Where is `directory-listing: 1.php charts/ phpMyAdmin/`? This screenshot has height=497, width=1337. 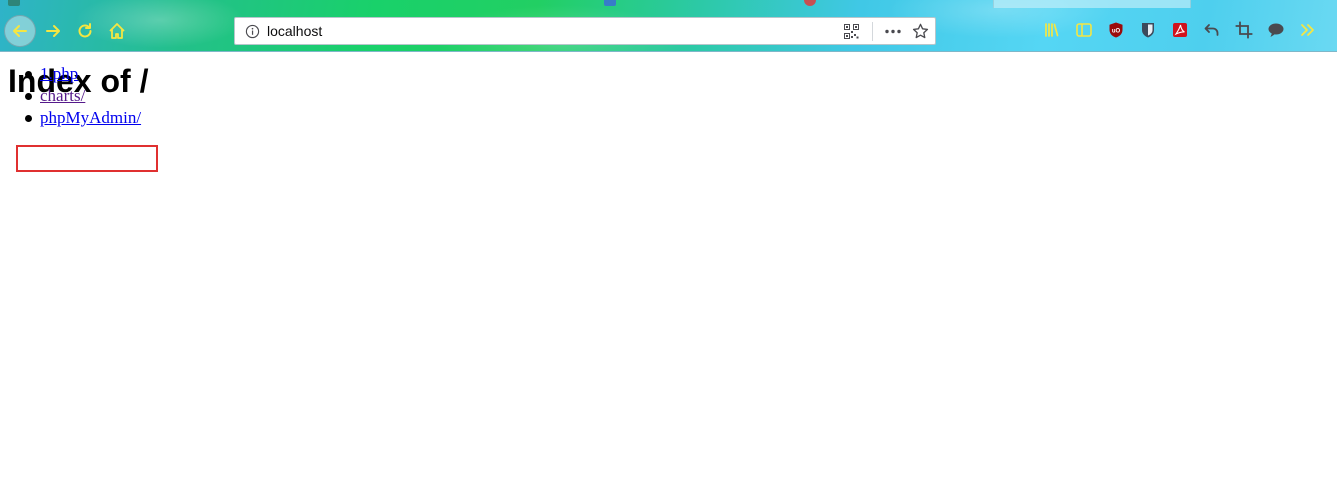
directory-listing: 1.php charts/ phpMyAdmin/ is located at coordinates (82, 96).